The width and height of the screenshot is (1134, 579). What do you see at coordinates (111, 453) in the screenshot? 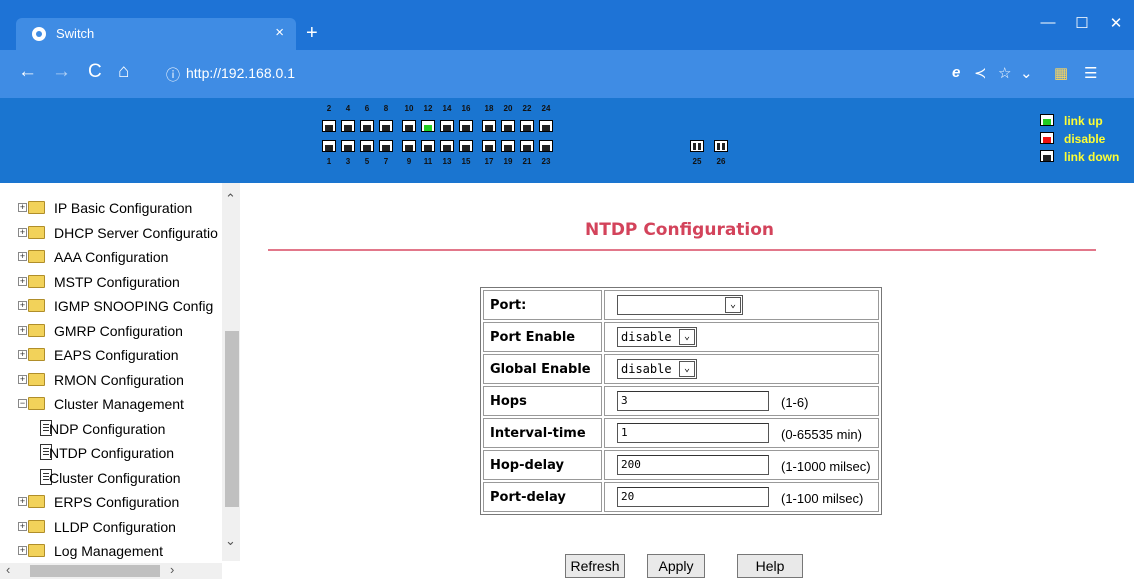
I see `sidebar-item: NTDP Configuration` at bounding box center [111, 453].